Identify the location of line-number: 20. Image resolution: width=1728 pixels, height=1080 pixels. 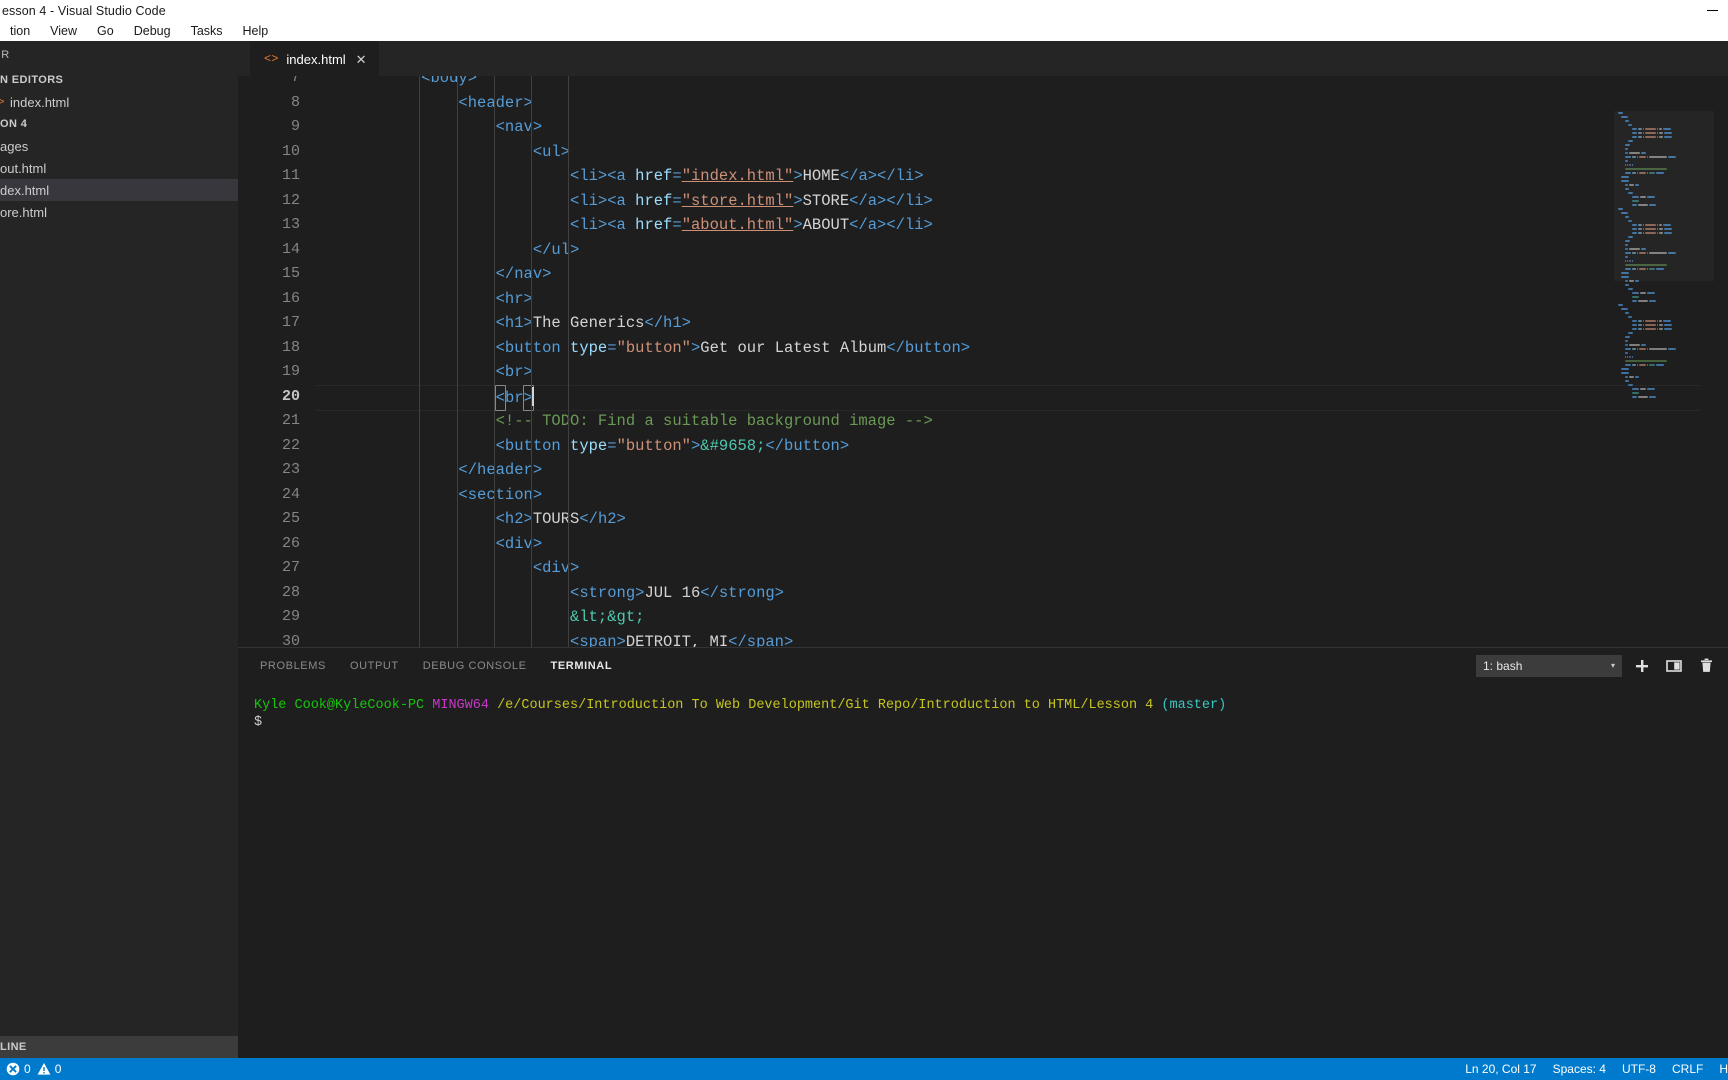
(290, 396).